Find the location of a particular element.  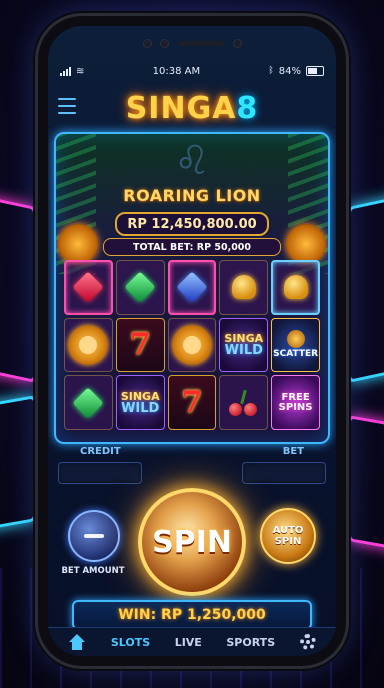

gear-icon is located at coordinates (307, 642).